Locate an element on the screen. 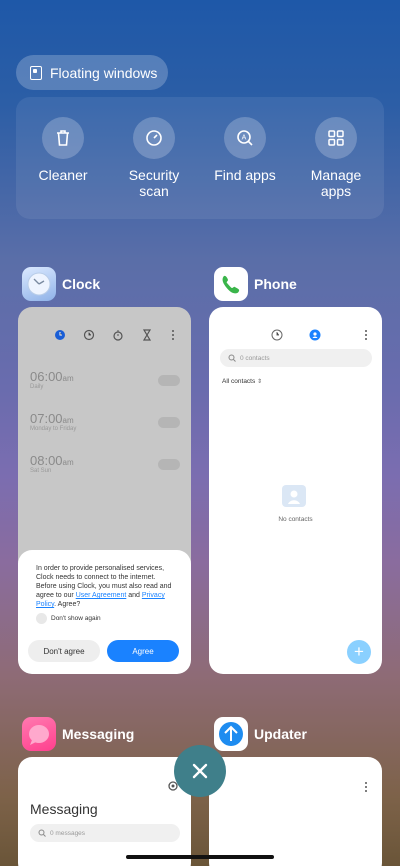 This screenshot has height=866, width=400. security-scan-button: Security scan is located at coordinates (154, 158).